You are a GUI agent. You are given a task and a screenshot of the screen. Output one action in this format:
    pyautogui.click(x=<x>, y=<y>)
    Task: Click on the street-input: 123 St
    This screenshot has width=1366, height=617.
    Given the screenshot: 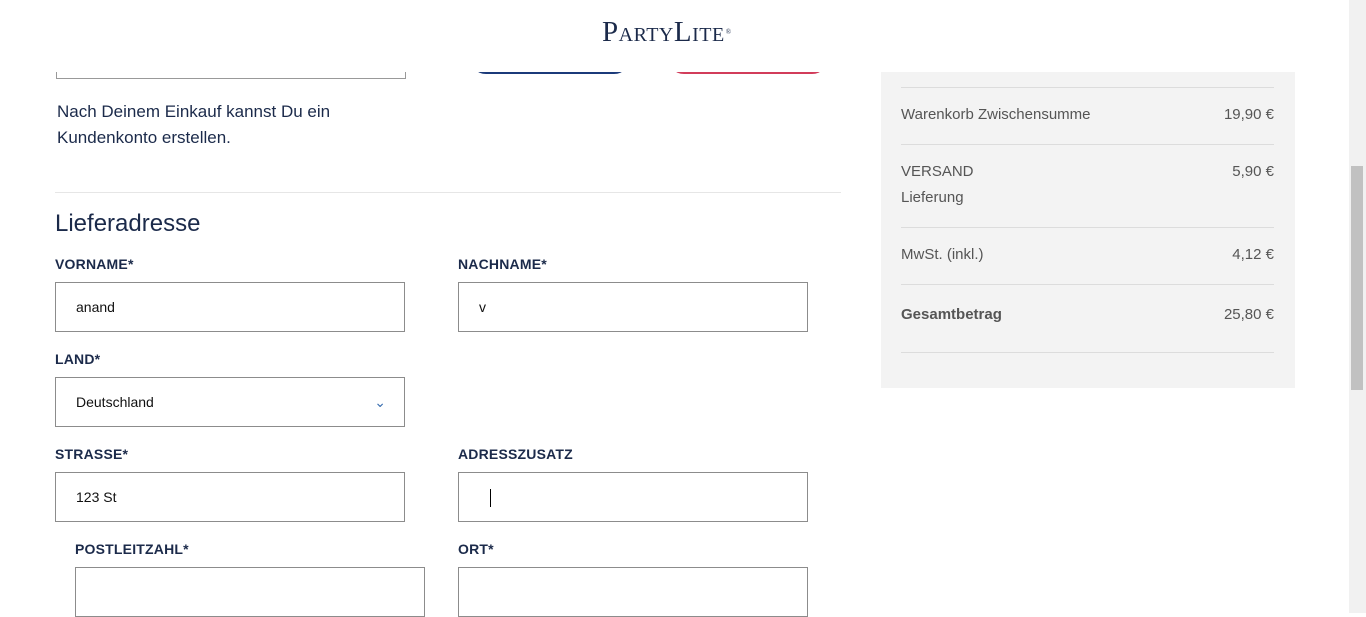 What is the action you would take?
    pyautogui.click(x=230, y=497)
    